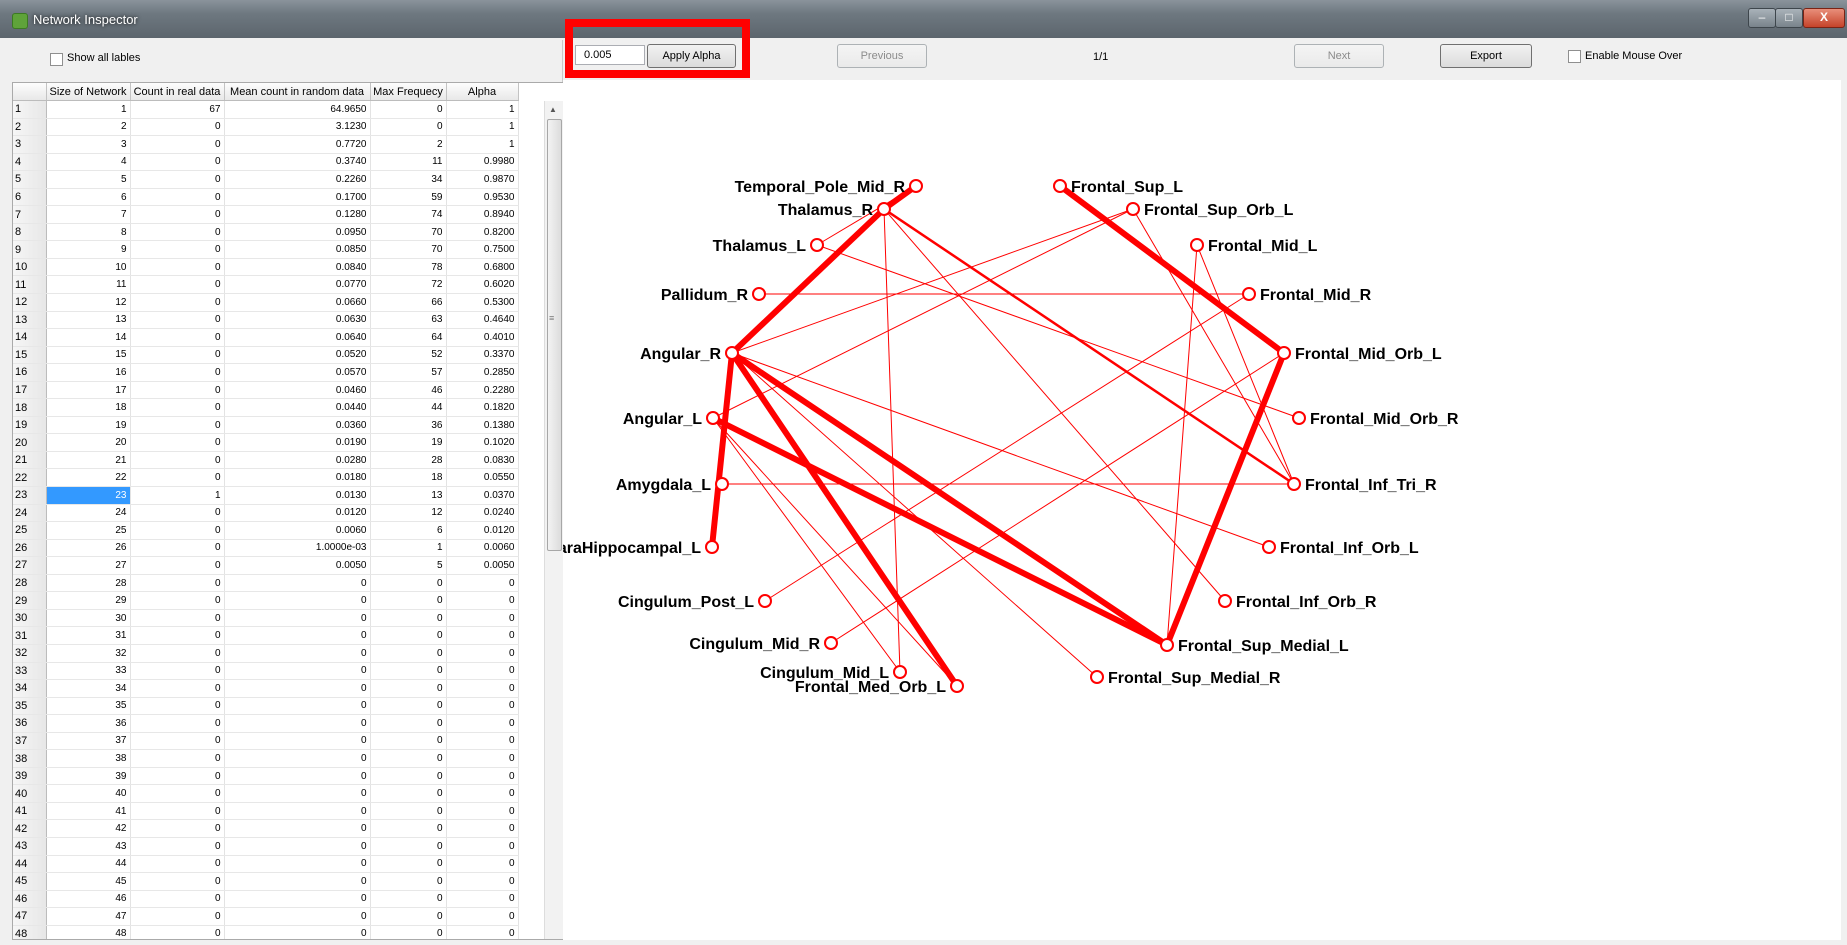 This screenshot has height=945, width=1847. What do you see at coordinates (713, 295) in the screenshot?
I see `node-pallidum-r: Pallidum_R` at bounding box center [713, 295].